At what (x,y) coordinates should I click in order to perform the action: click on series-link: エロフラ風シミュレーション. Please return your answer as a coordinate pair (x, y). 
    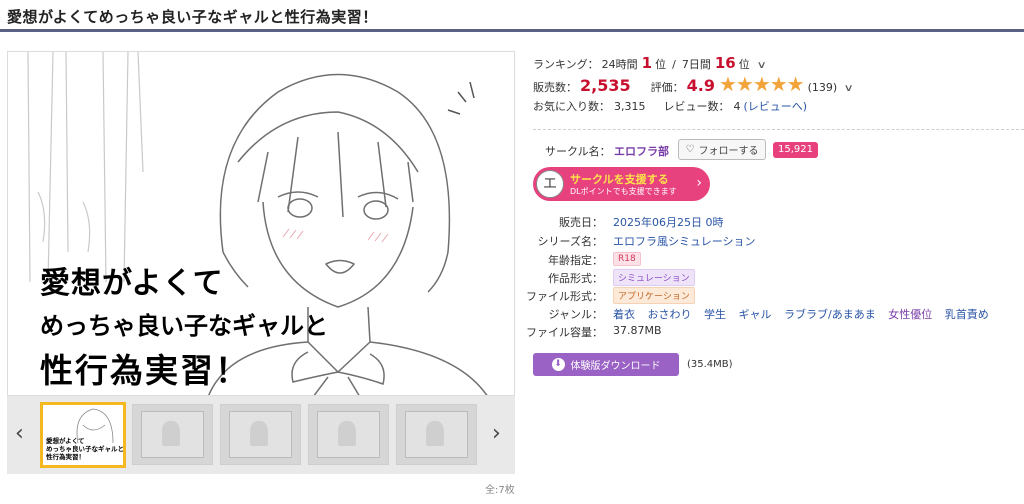
    Looking at the image, I should click on (684, 241).